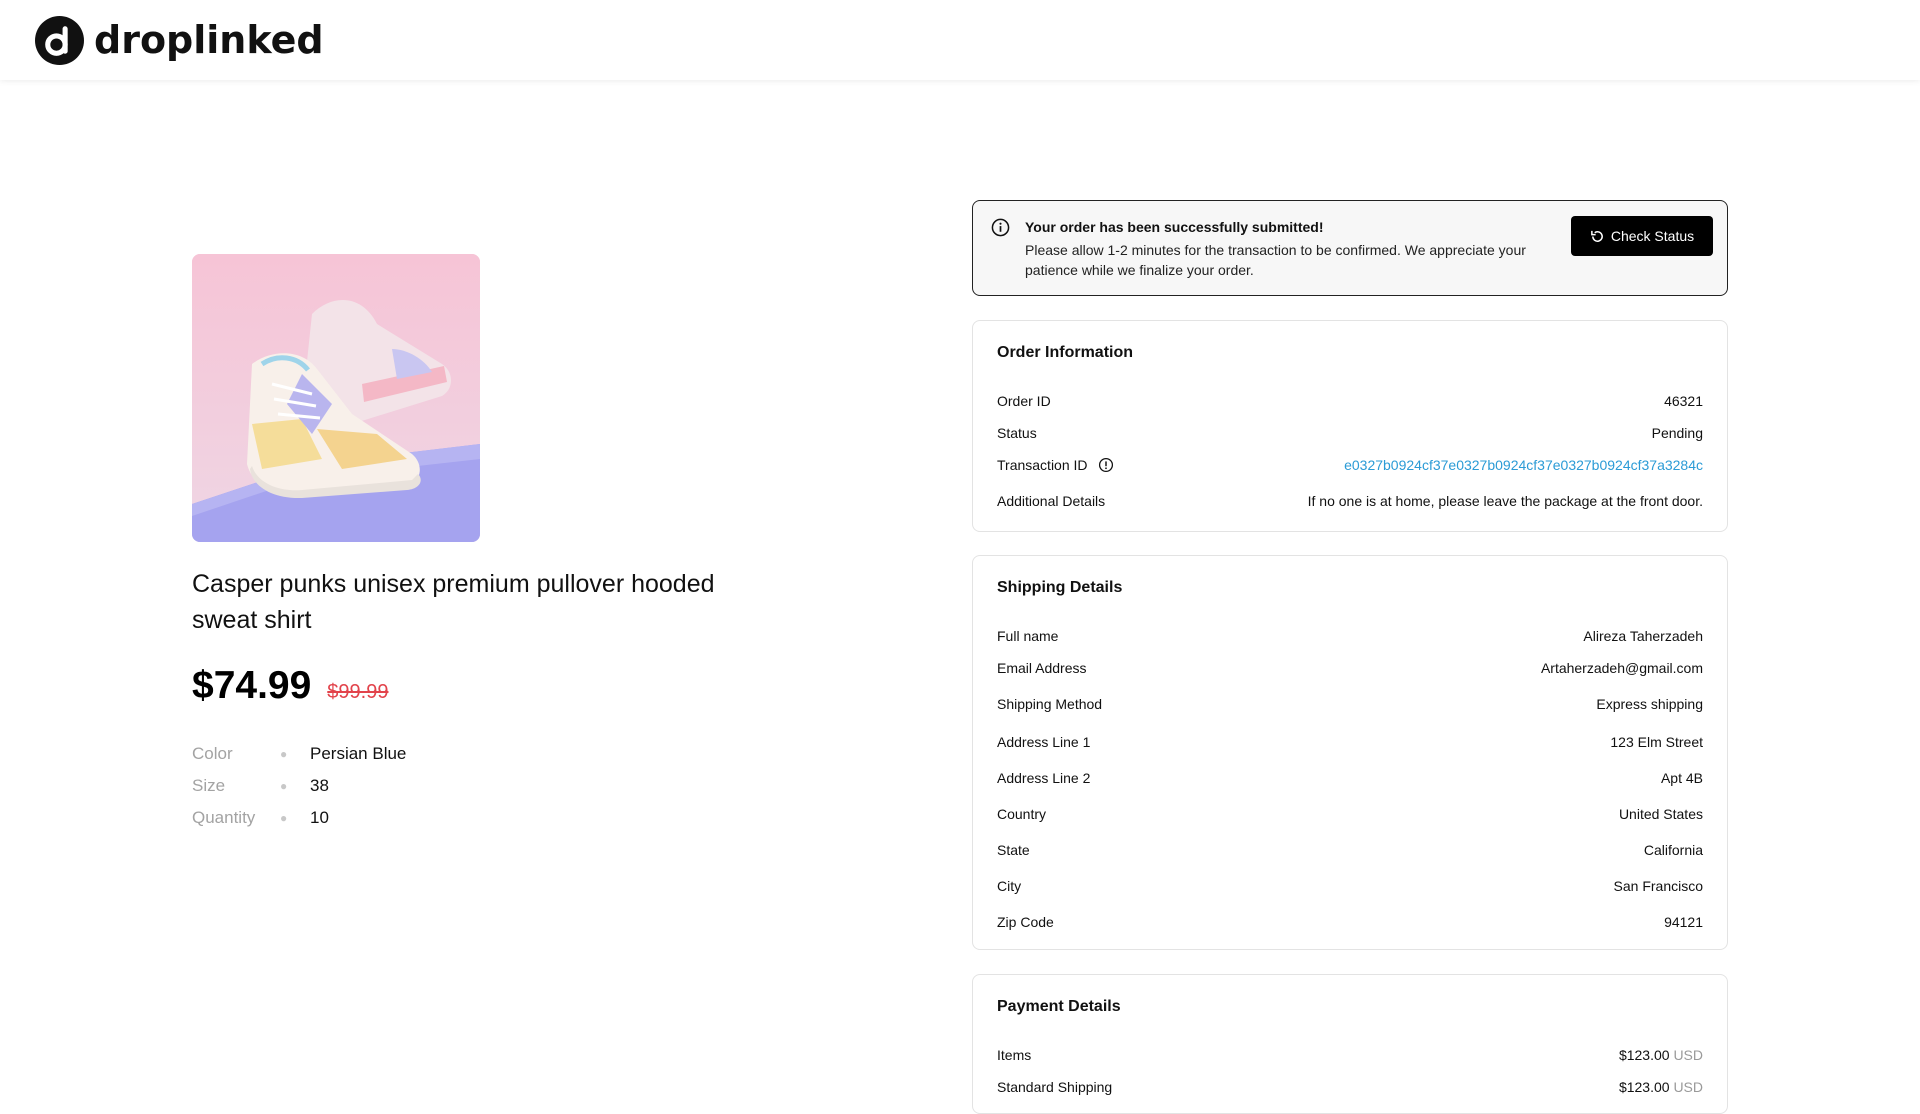 This screenshot has height=1114, width=1920. Describe the element at coordinates (1024, 401) in the screenshot. I see `row-label: Order ID` at that location.